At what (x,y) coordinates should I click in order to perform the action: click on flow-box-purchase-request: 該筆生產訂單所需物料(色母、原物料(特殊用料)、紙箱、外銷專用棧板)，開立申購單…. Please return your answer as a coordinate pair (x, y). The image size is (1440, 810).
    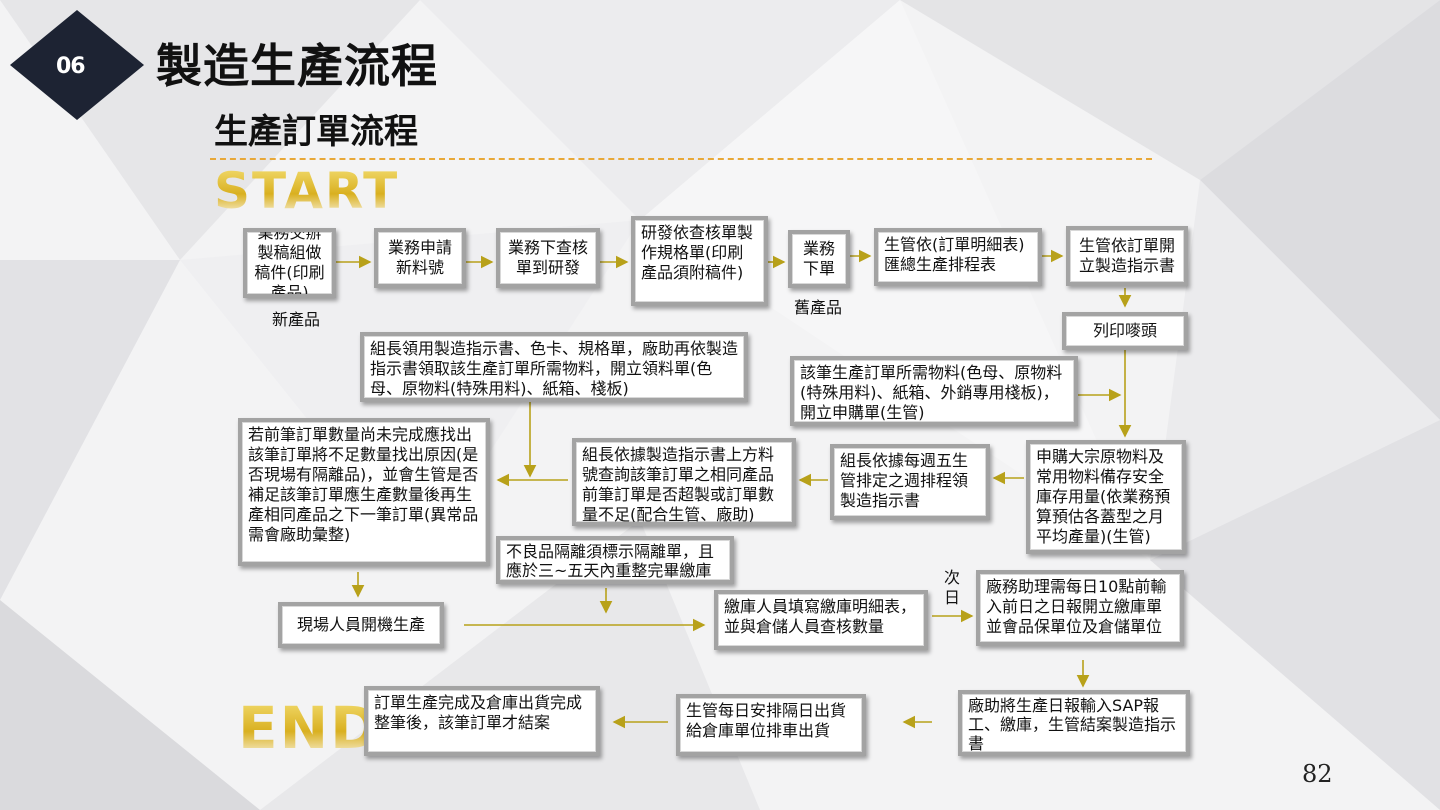
    Looking at the image, I should click on (934, 391).